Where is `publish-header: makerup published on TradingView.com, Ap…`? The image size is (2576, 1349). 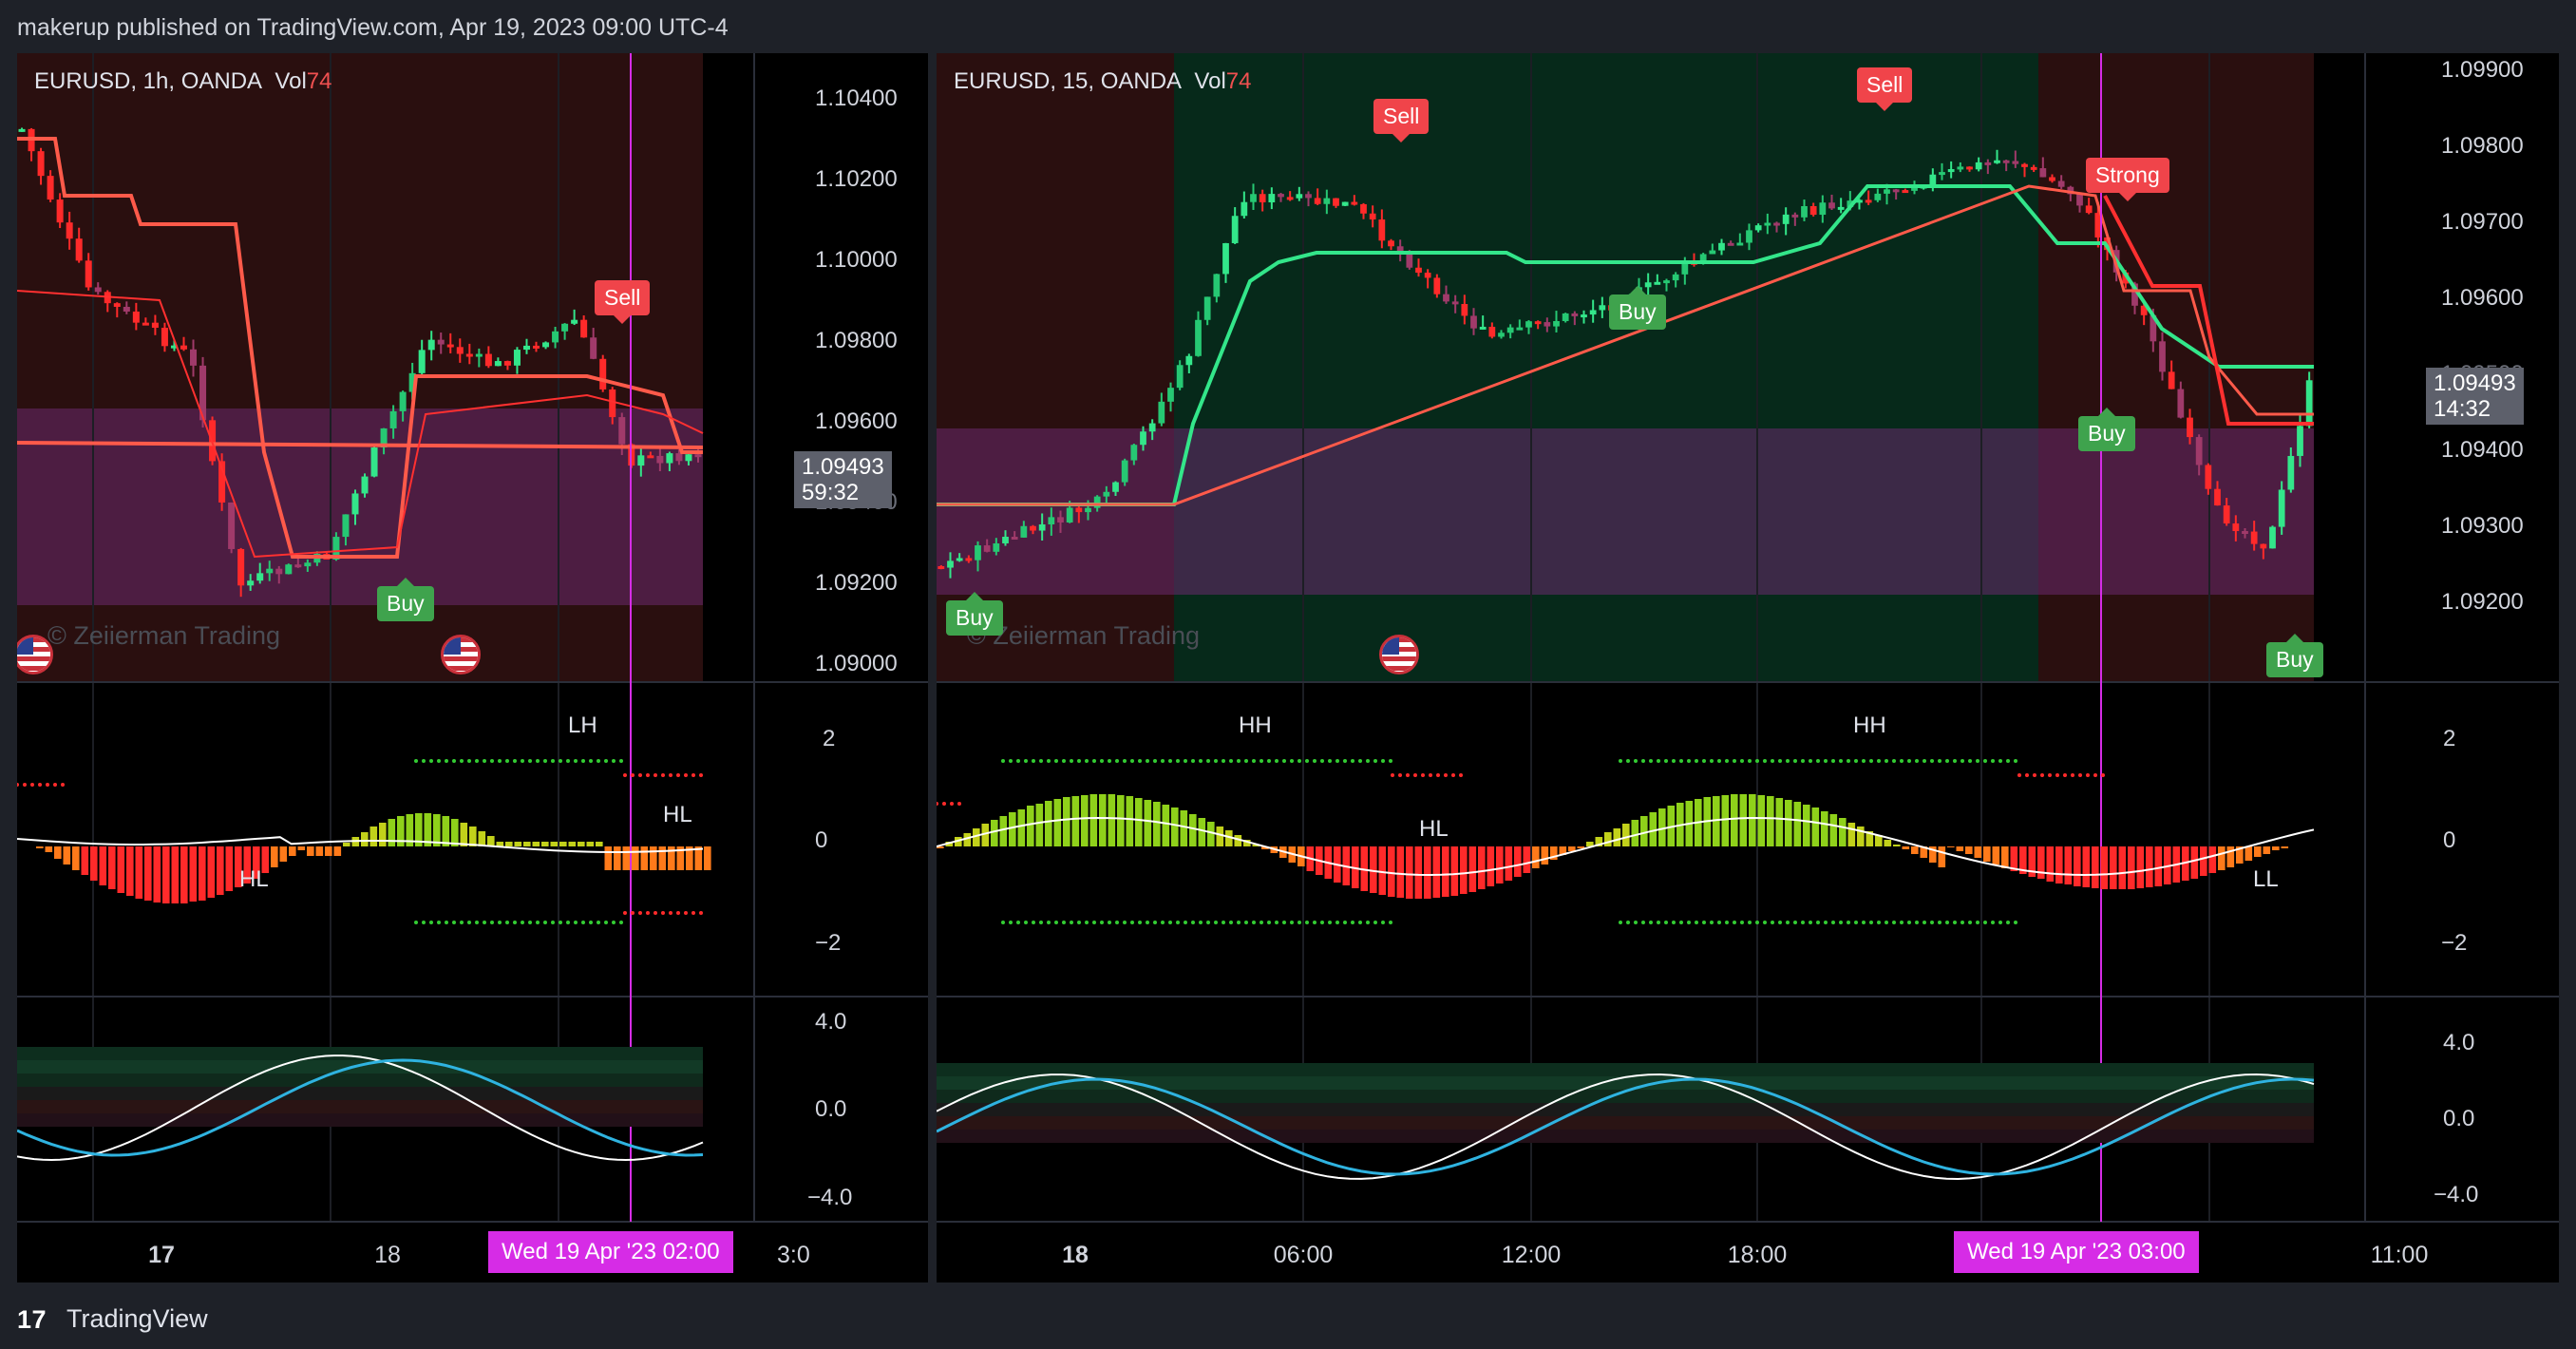 publish-header: makerup published on TradingView.com, Ap… is located at coordinates (1288, 26).